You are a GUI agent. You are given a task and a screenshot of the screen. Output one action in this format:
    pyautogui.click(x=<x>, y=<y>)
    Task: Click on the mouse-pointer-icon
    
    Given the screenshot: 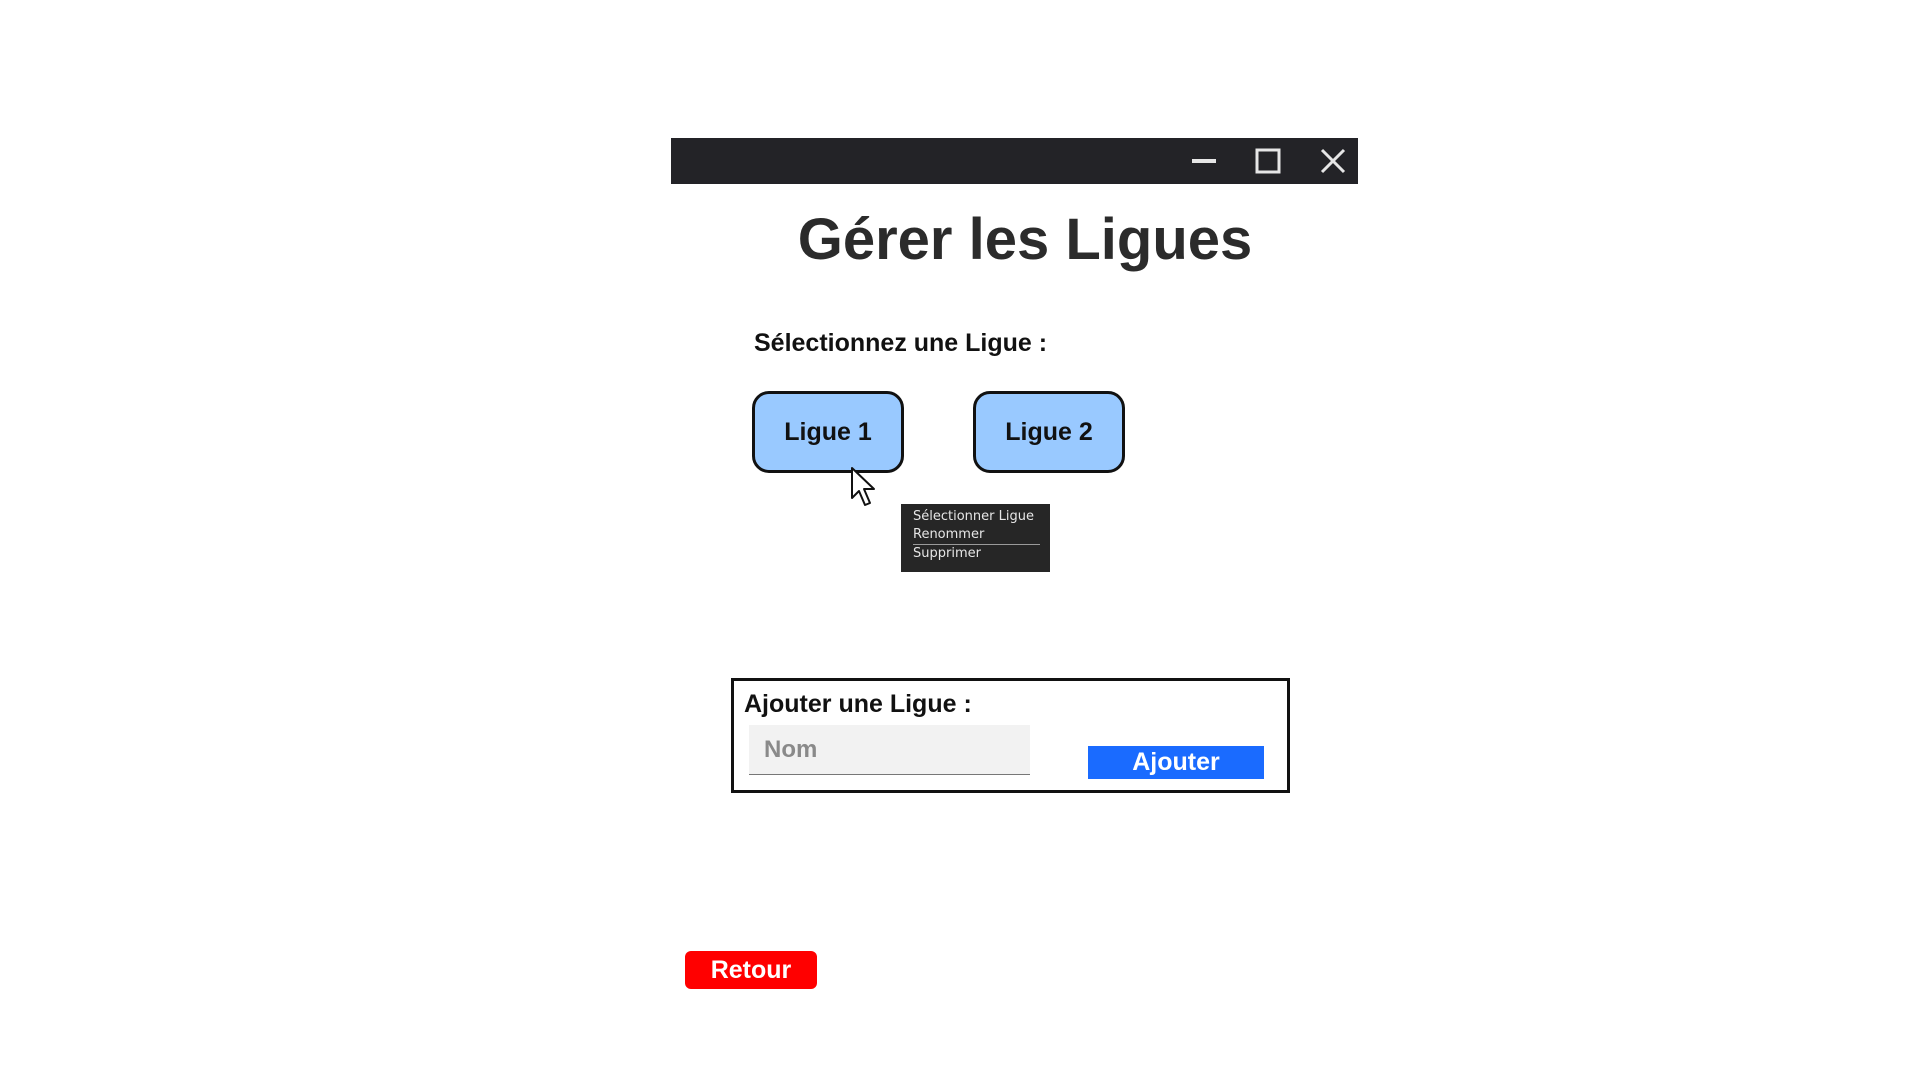 What is the action you would take?
    pyautogui.click(x=863, y=486)
    